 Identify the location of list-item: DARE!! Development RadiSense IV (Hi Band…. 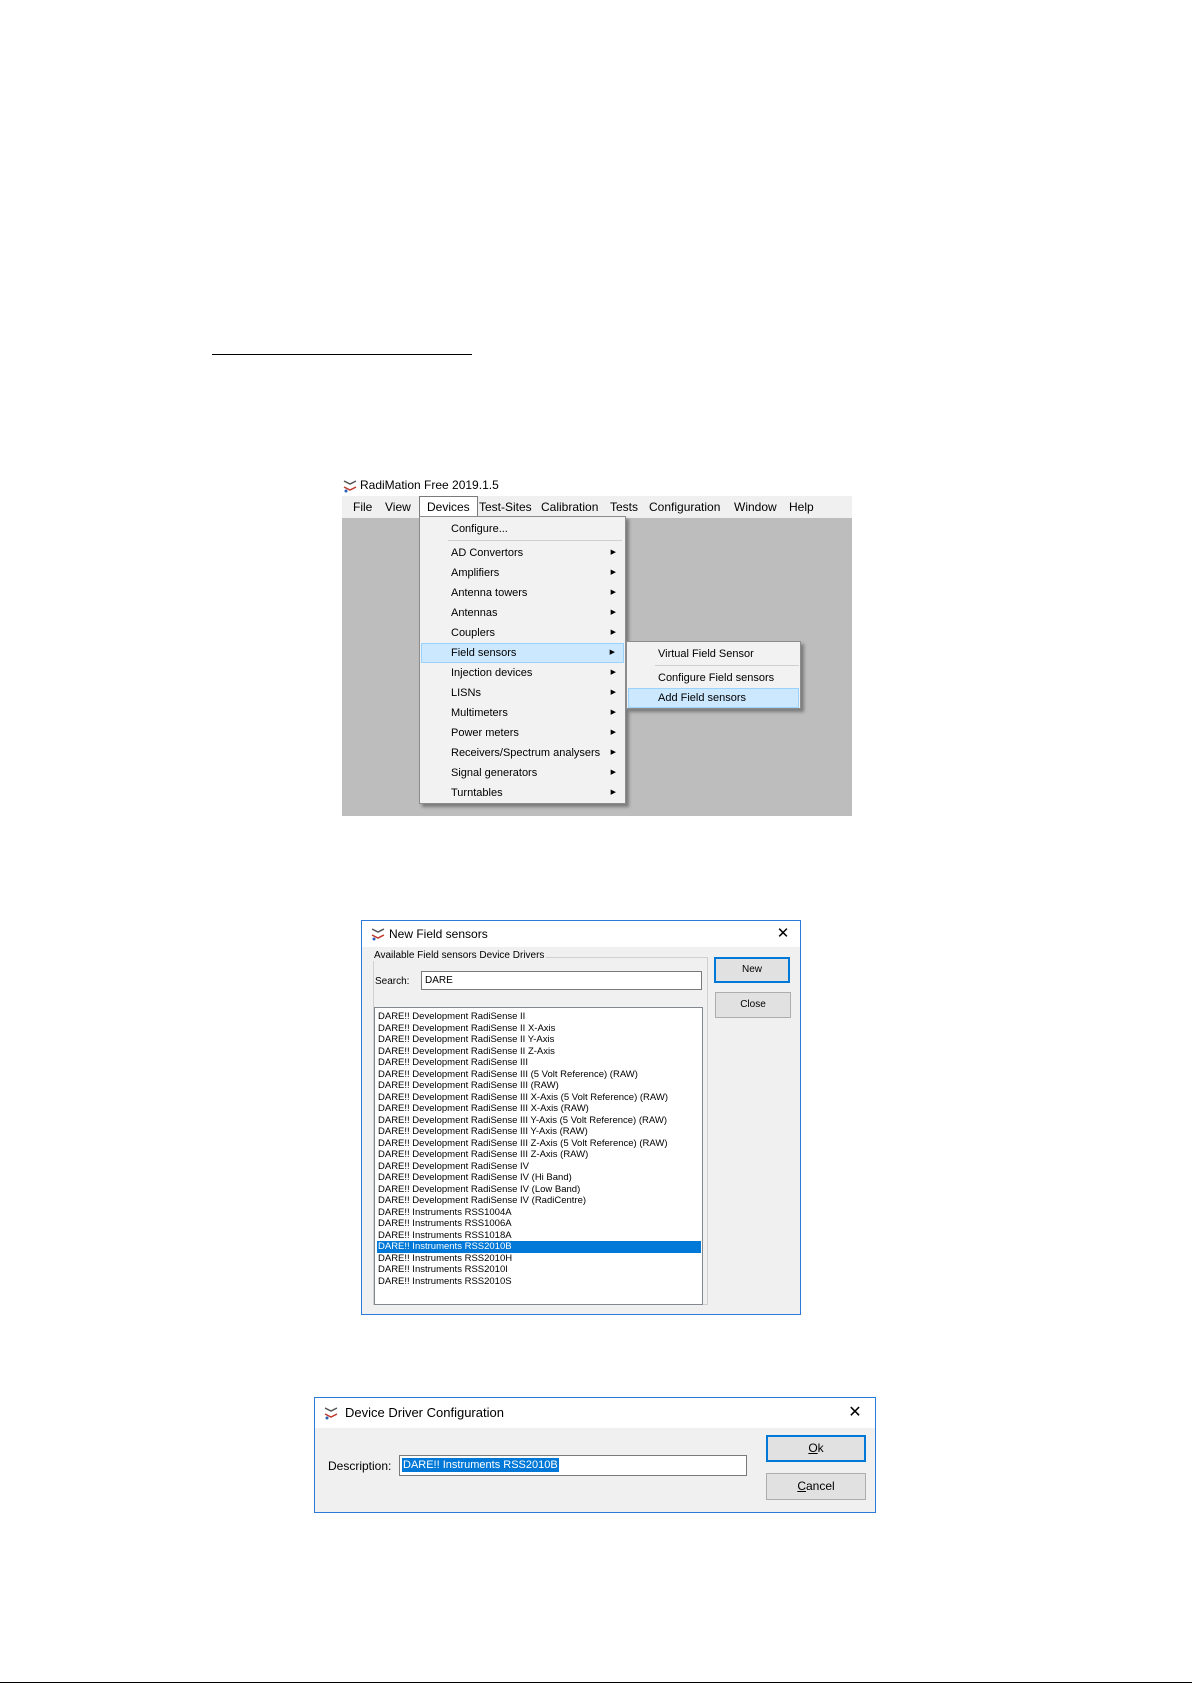
(539, 1178).